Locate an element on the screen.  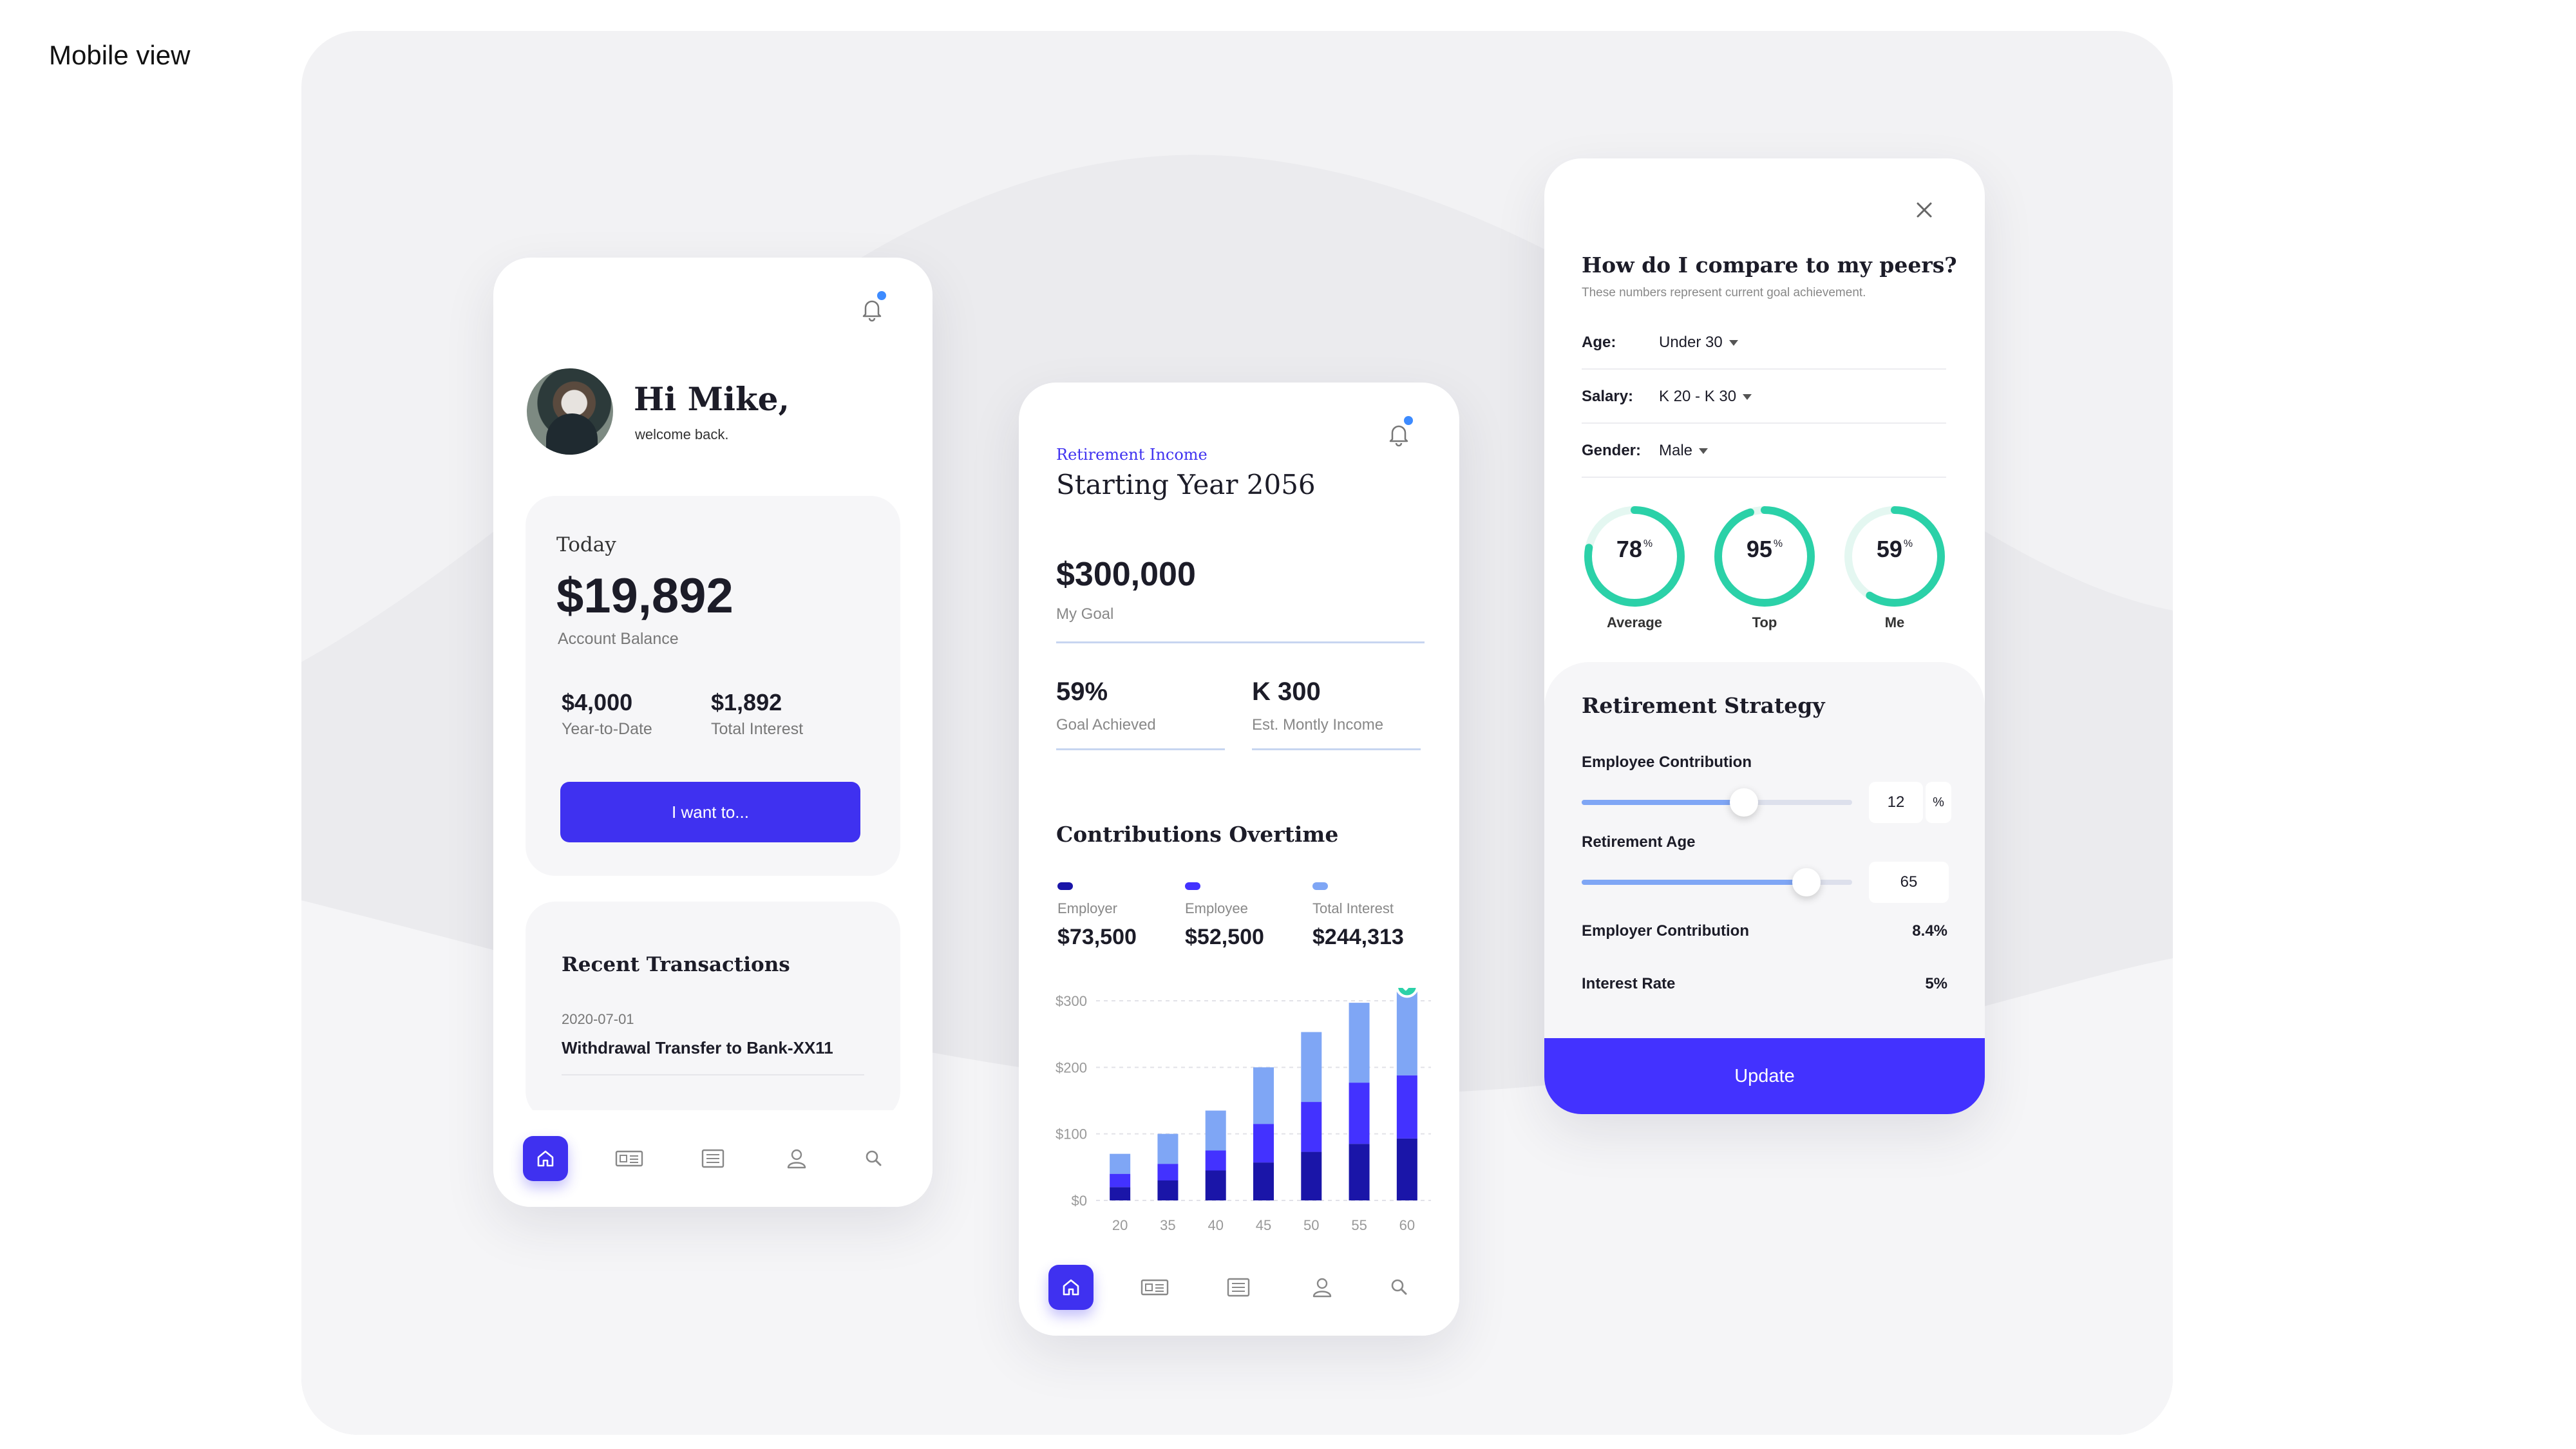
employee-contribution-slider is located at coordinates (1717, 803).